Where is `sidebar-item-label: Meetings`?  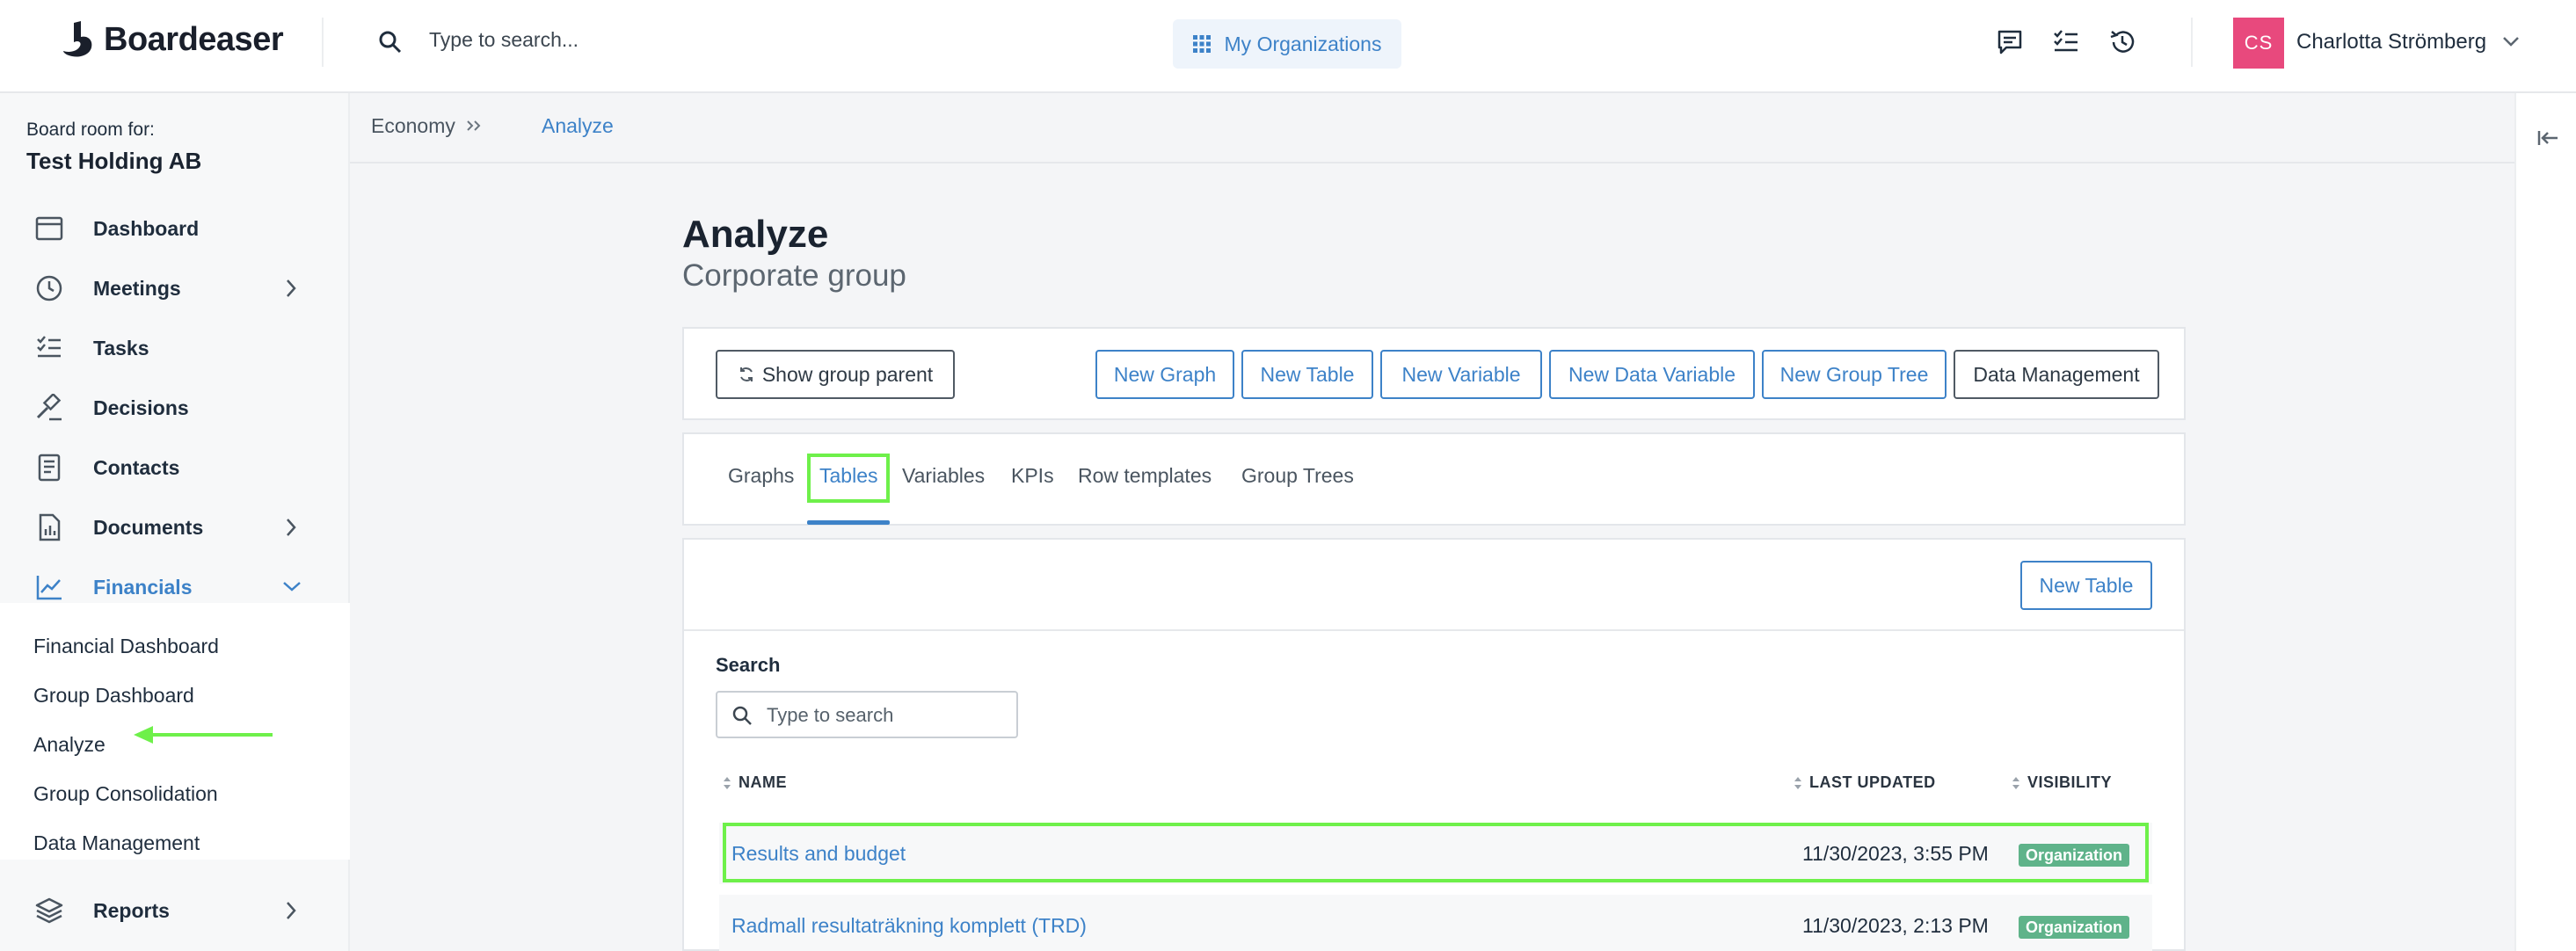 sidebar-item-label: Meetings is located at coordinates (137, 288).